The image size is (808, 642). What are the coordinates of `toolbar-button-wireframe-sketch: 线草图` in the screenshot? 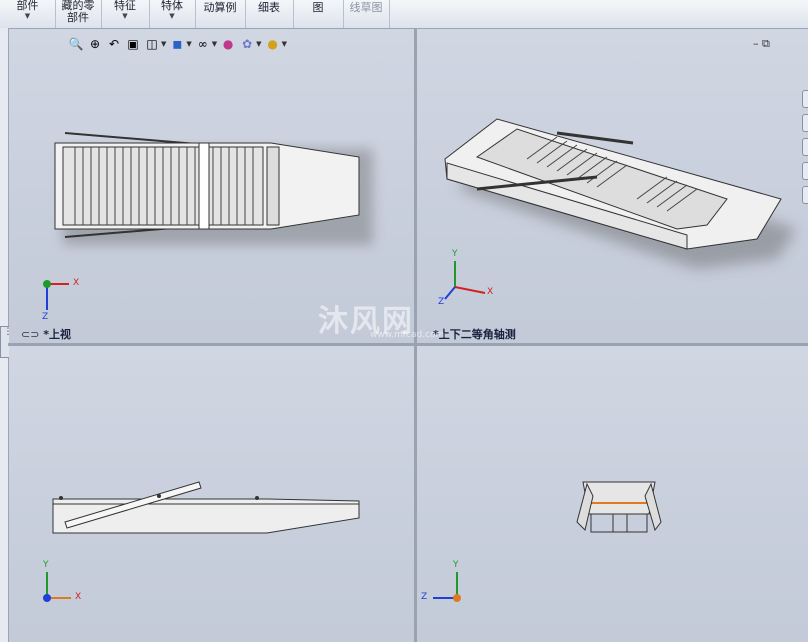 It's located at (366, 14).